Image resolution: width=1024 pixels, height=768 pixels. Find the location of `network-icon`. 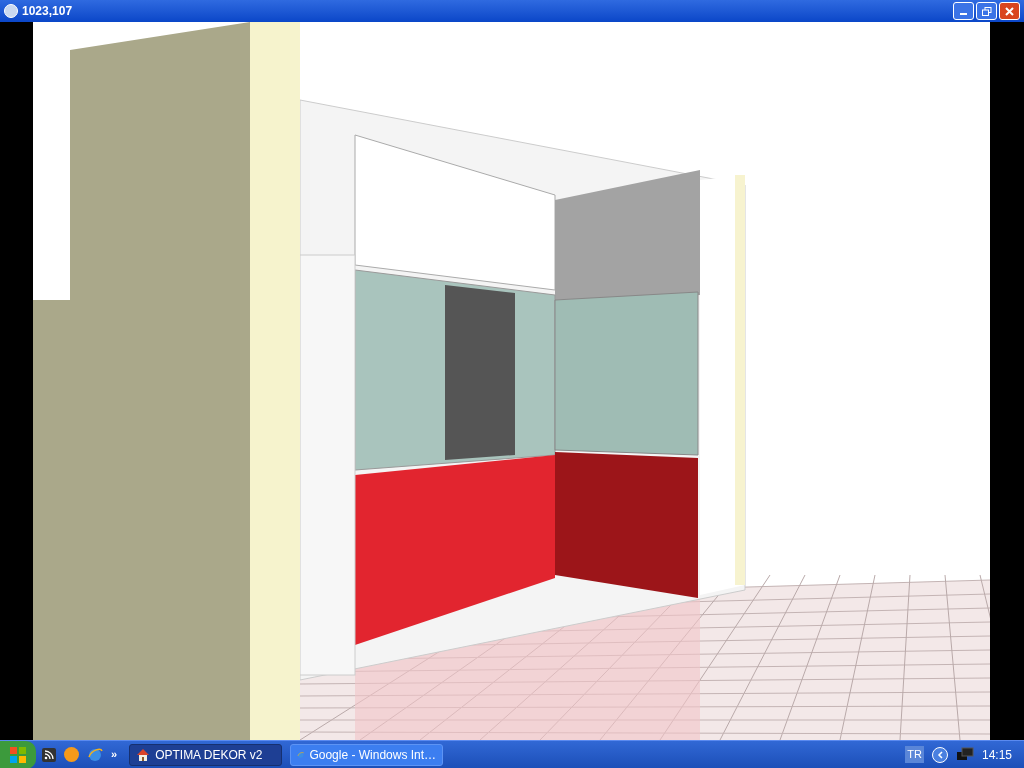

network-icon is located at coordinates (964, 754).